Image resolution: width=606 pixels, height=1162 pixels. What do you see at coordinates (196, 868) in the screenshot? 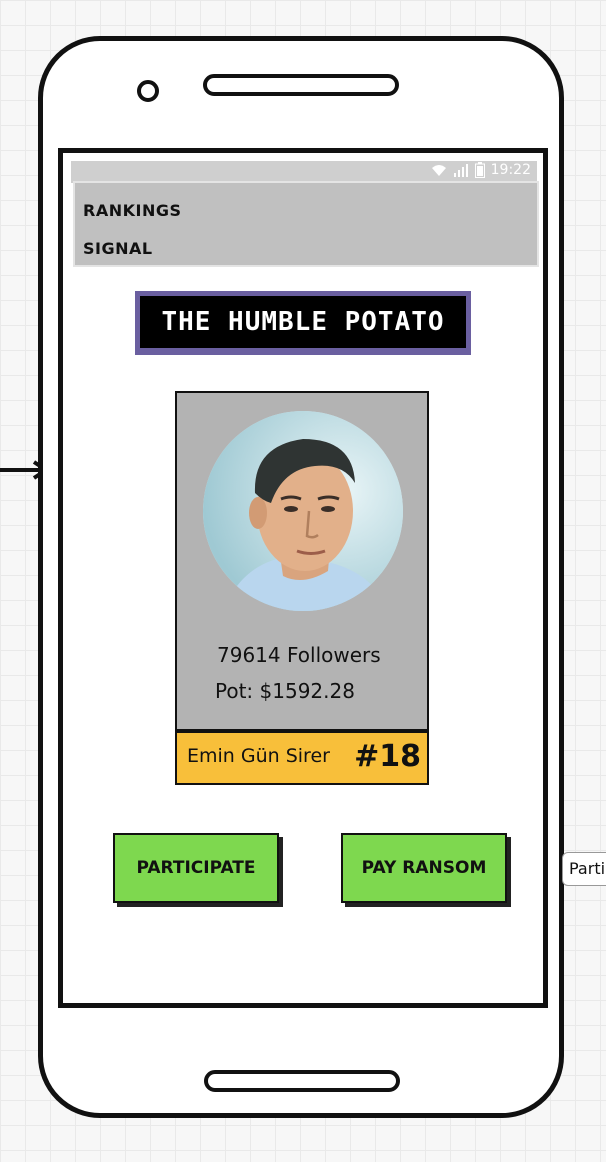
I see `participate-button: PARTICIPATE` at bounding box center [196, 868].